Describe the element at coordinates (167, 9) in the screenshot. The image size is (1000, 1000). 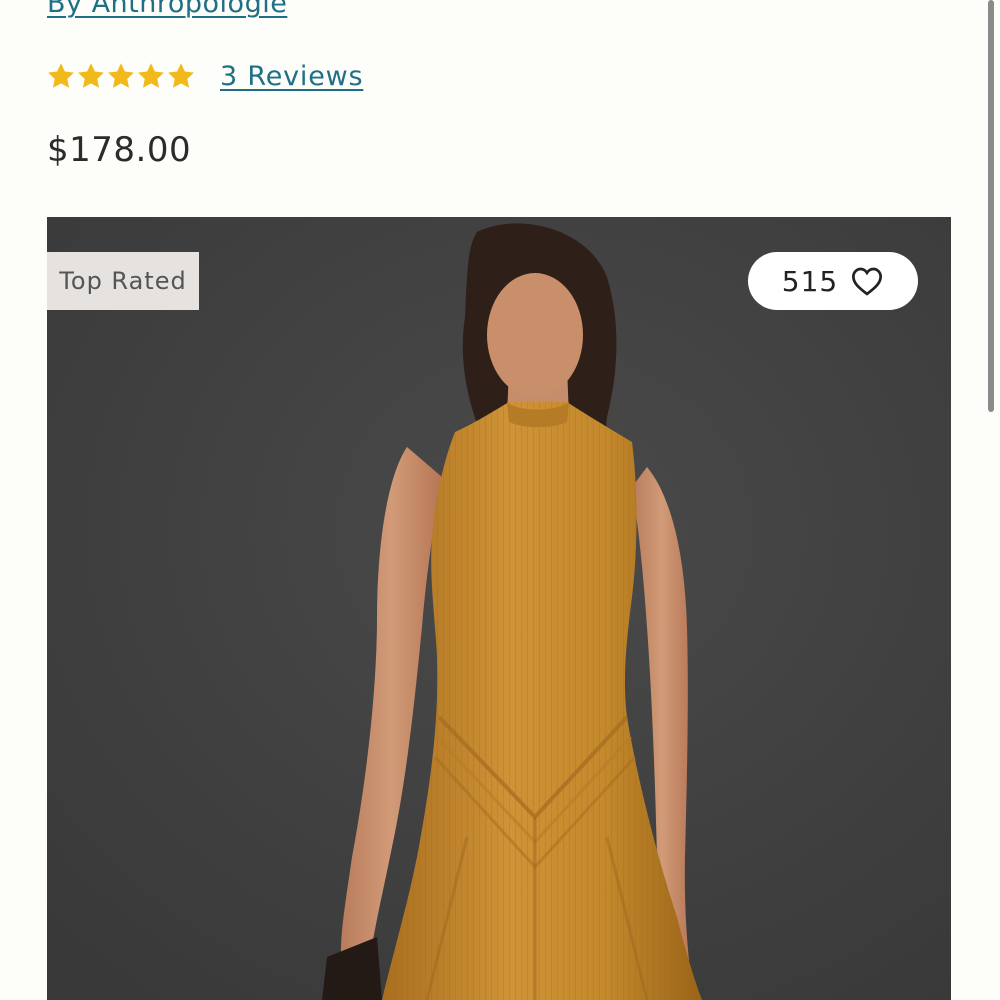
I see `brand-link: By Anthropologie` at that location.